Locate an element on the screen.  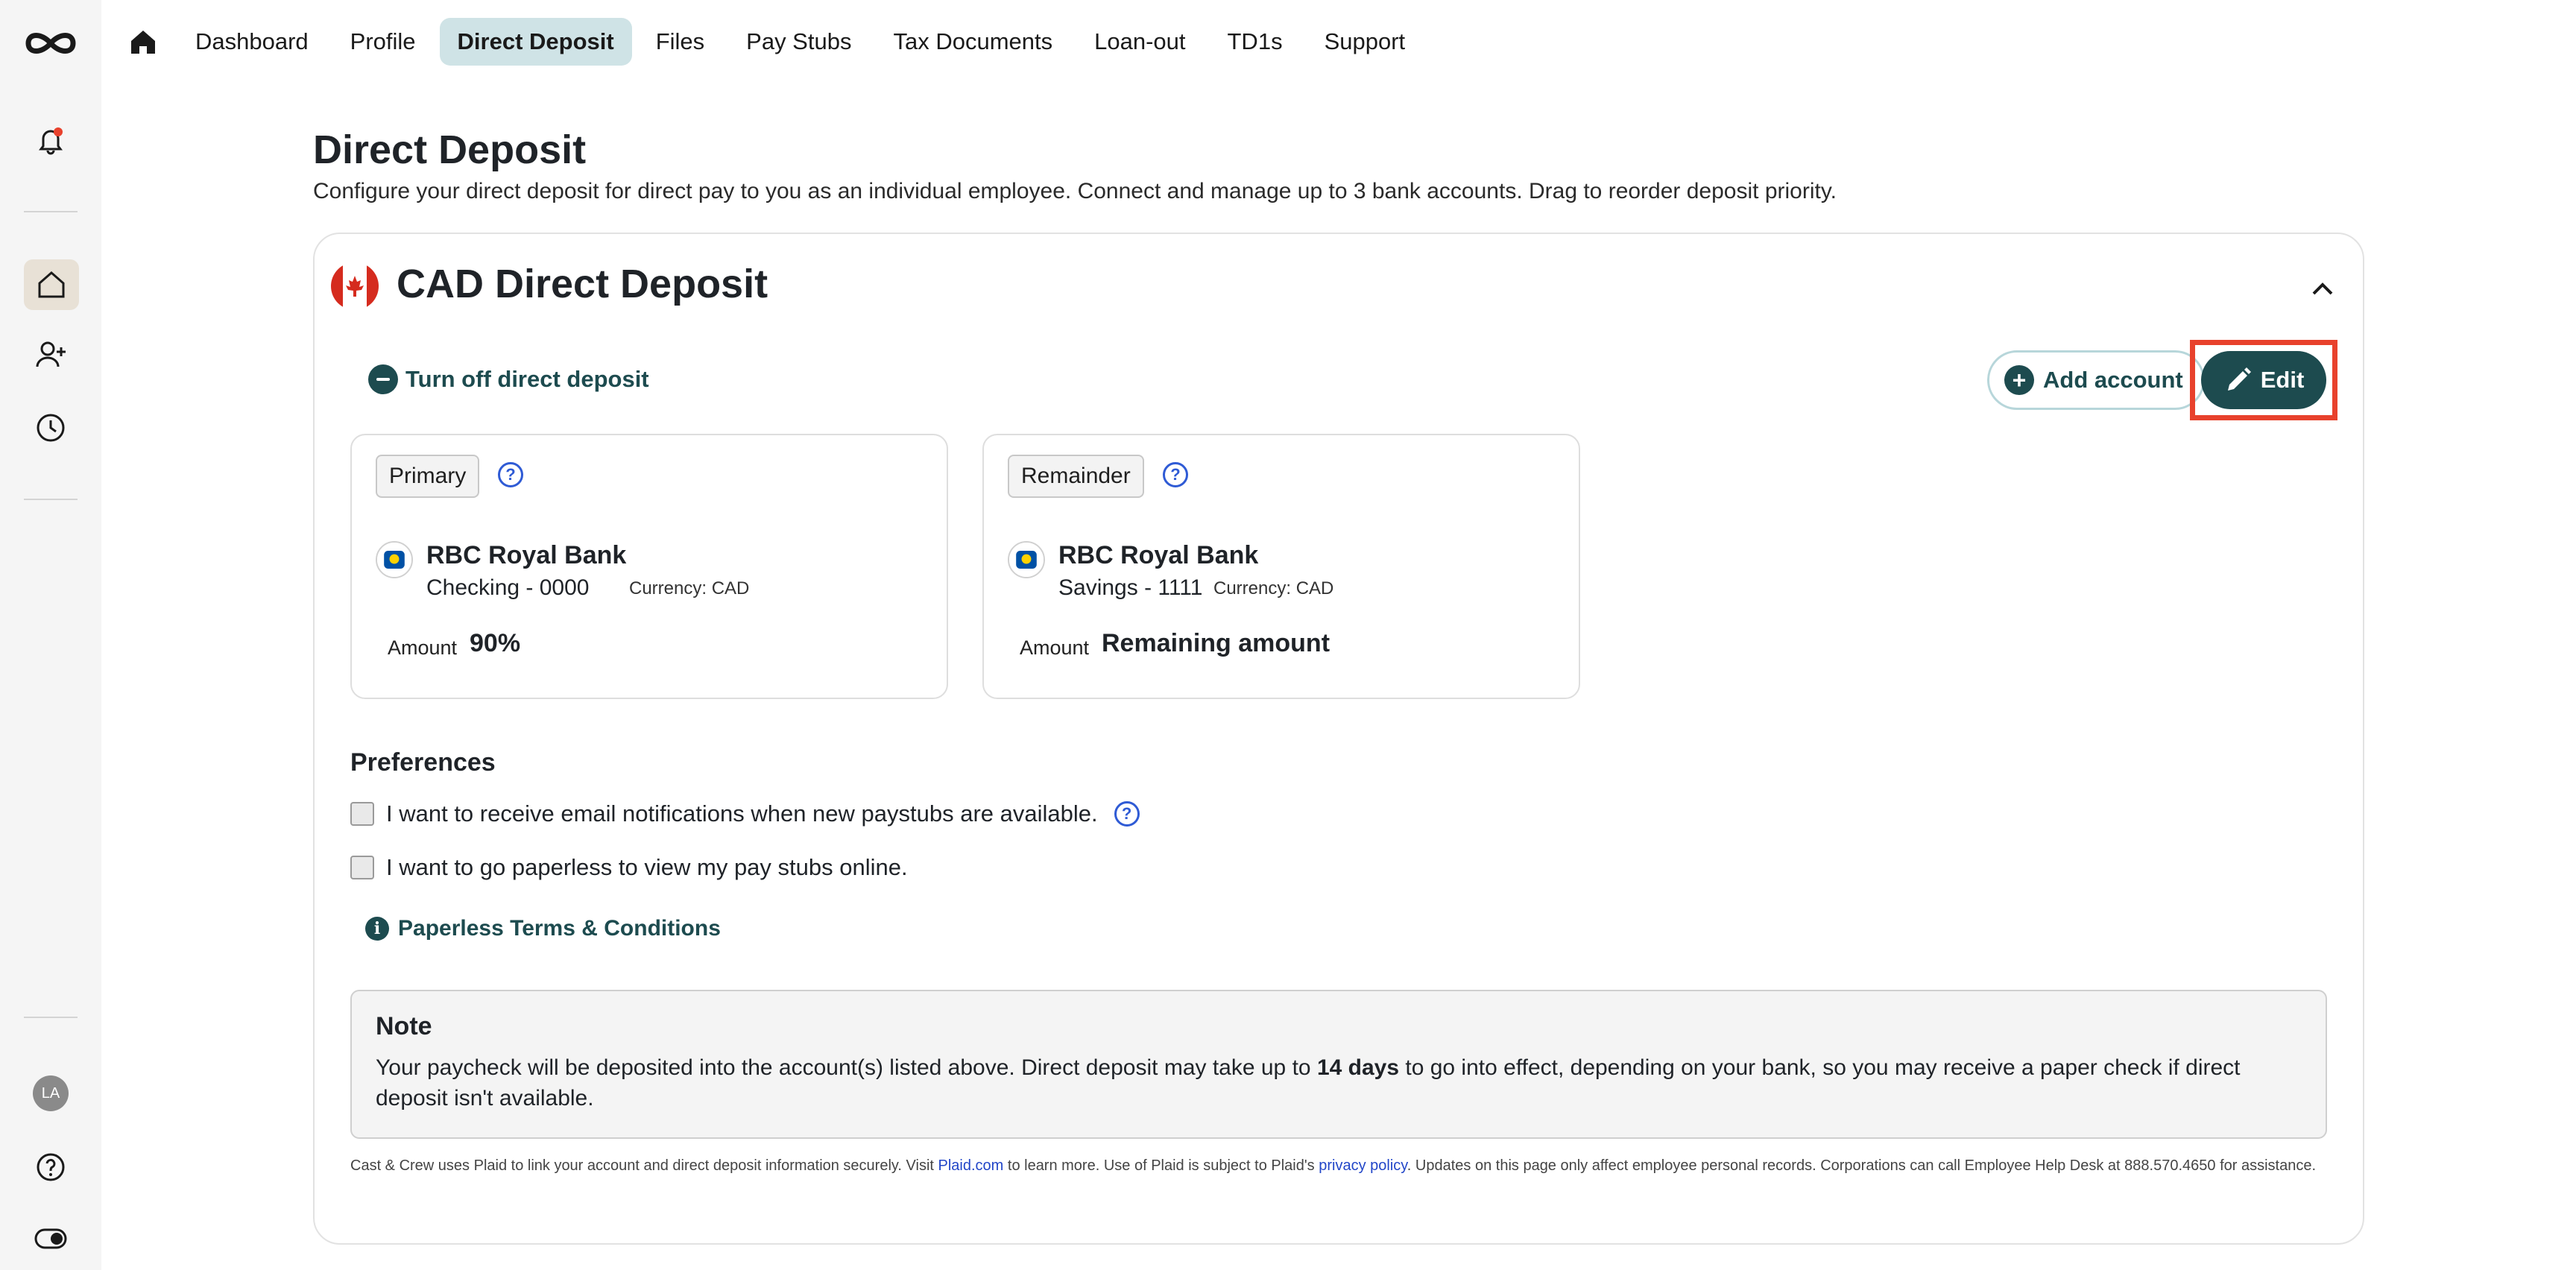
help-icon is located at coordinates (50, 1167).